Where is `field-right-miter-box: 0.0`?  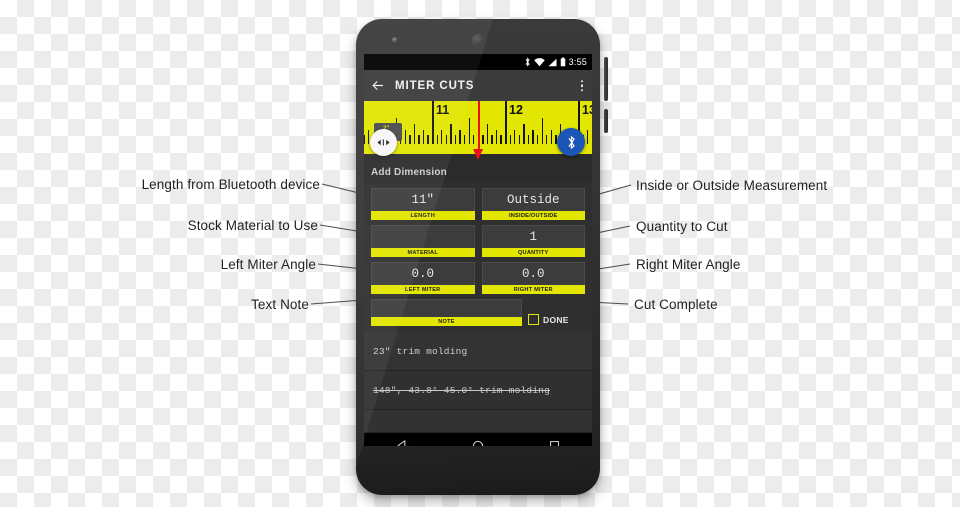 field-right-miter-box: 0.0 is located at coordinates (533, 273).